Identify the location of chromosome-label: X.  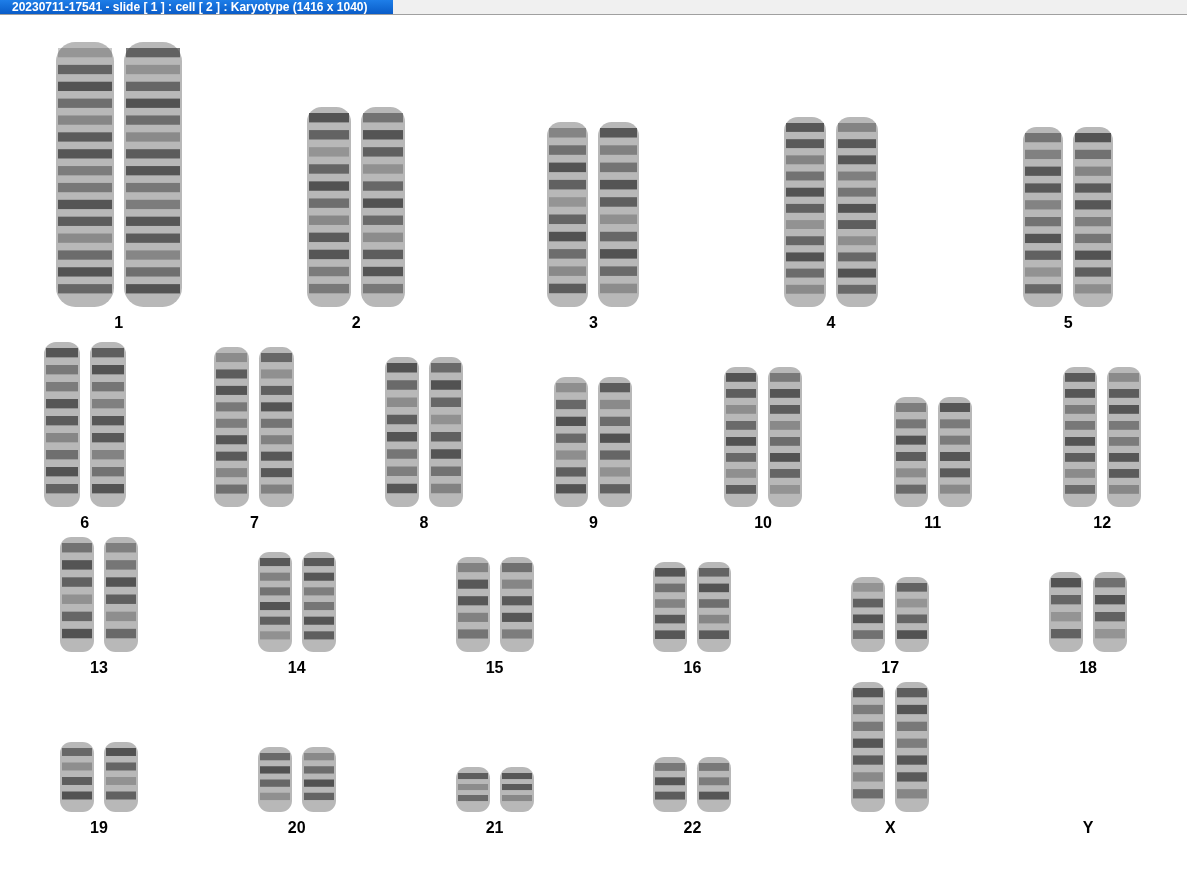
(890, 828).